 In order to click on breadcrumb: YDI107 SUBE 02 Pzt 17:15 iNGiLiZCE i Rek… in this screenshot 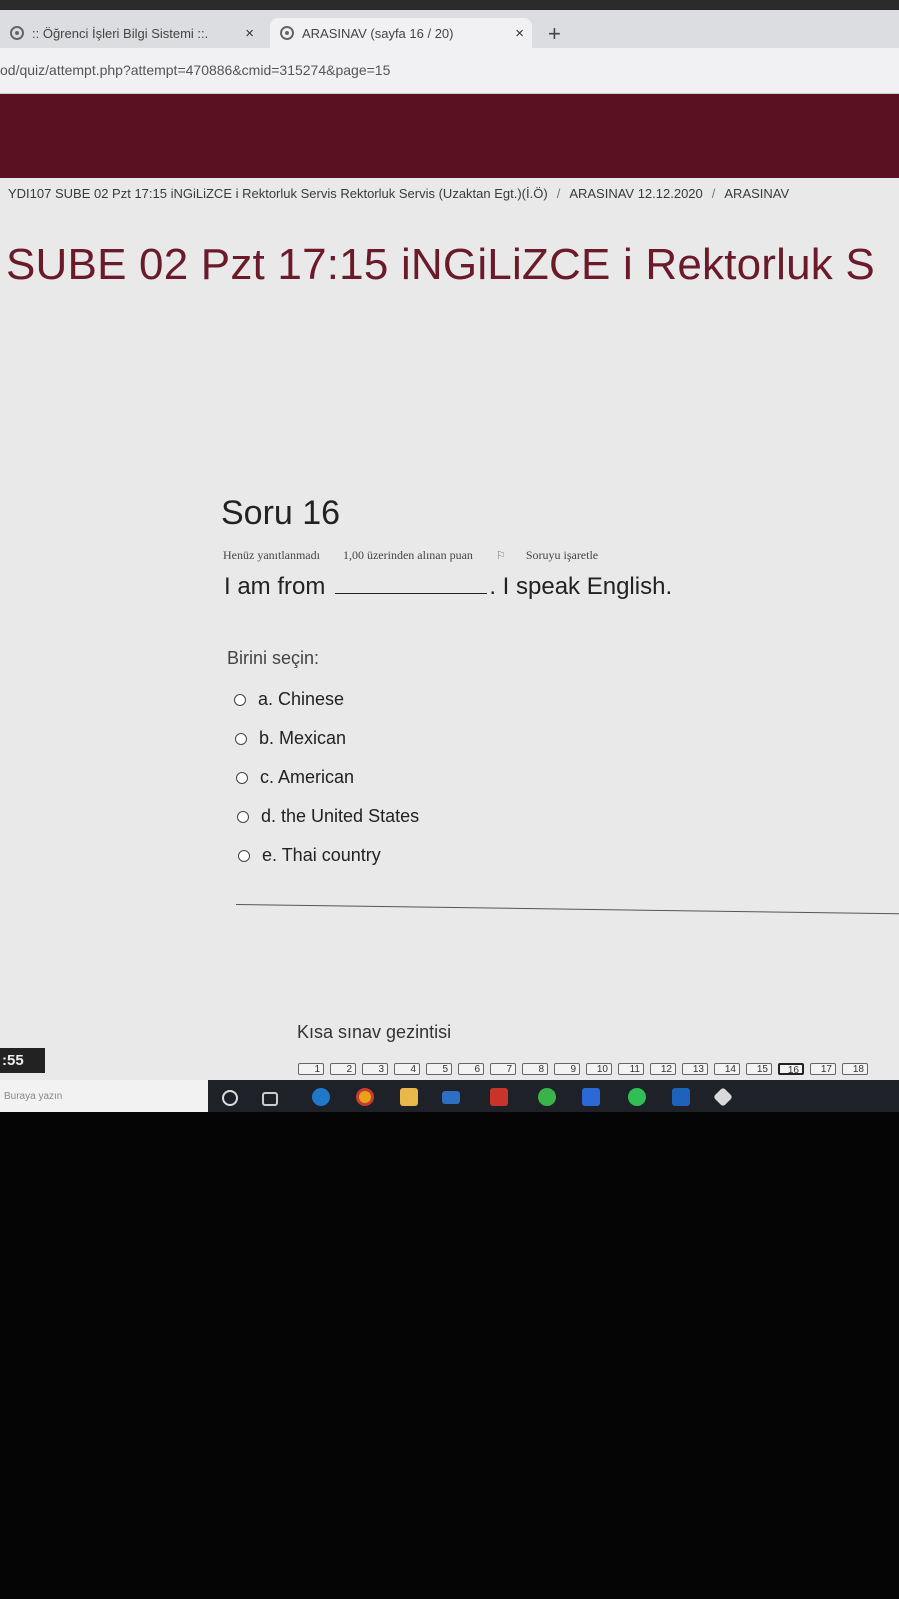, I will do `click(398, 193)`.